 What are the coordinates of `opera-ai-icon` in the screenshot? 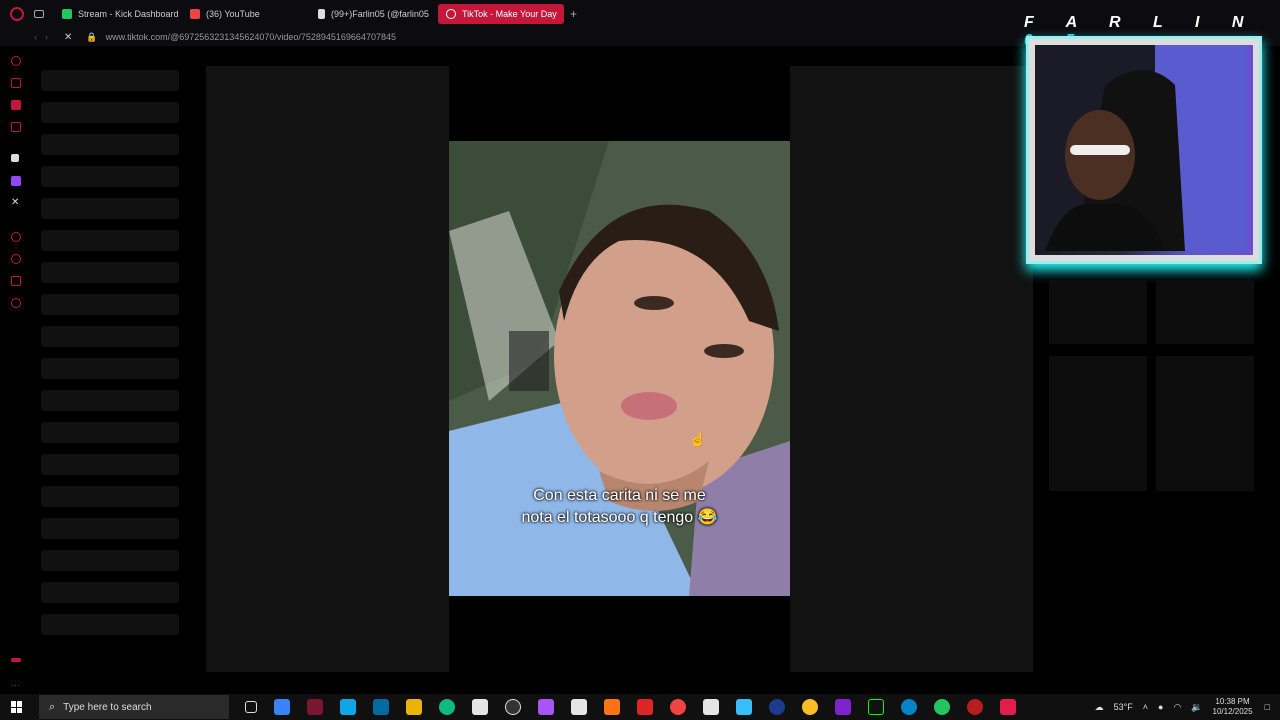 It's located at (16, 61).